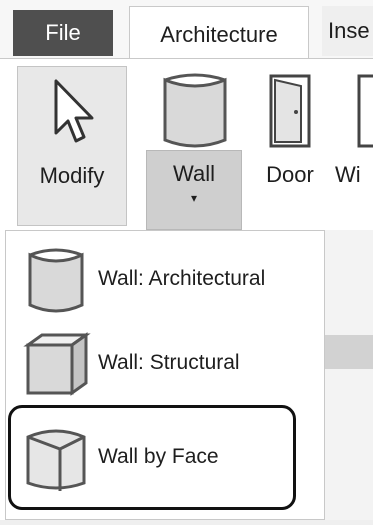  Describe the element at coordinates (169, 362) in the screenshot. I see `menu-item-label: Wall: Structural` at that location.